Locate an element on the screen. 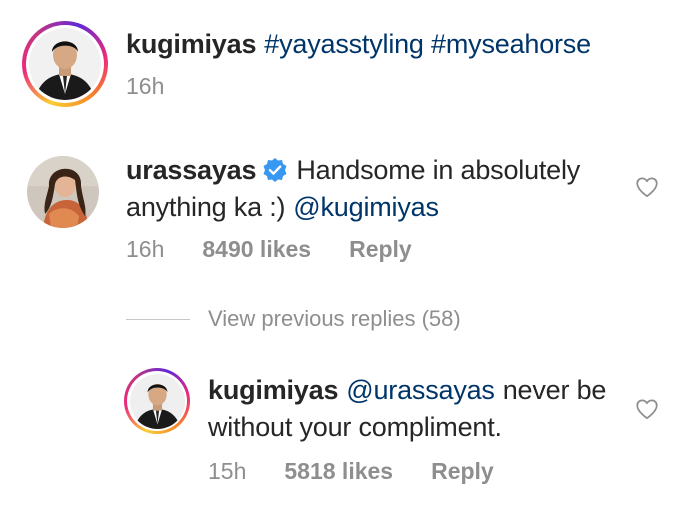  reply-text-line1: never be is located at coordinates (554, 390).